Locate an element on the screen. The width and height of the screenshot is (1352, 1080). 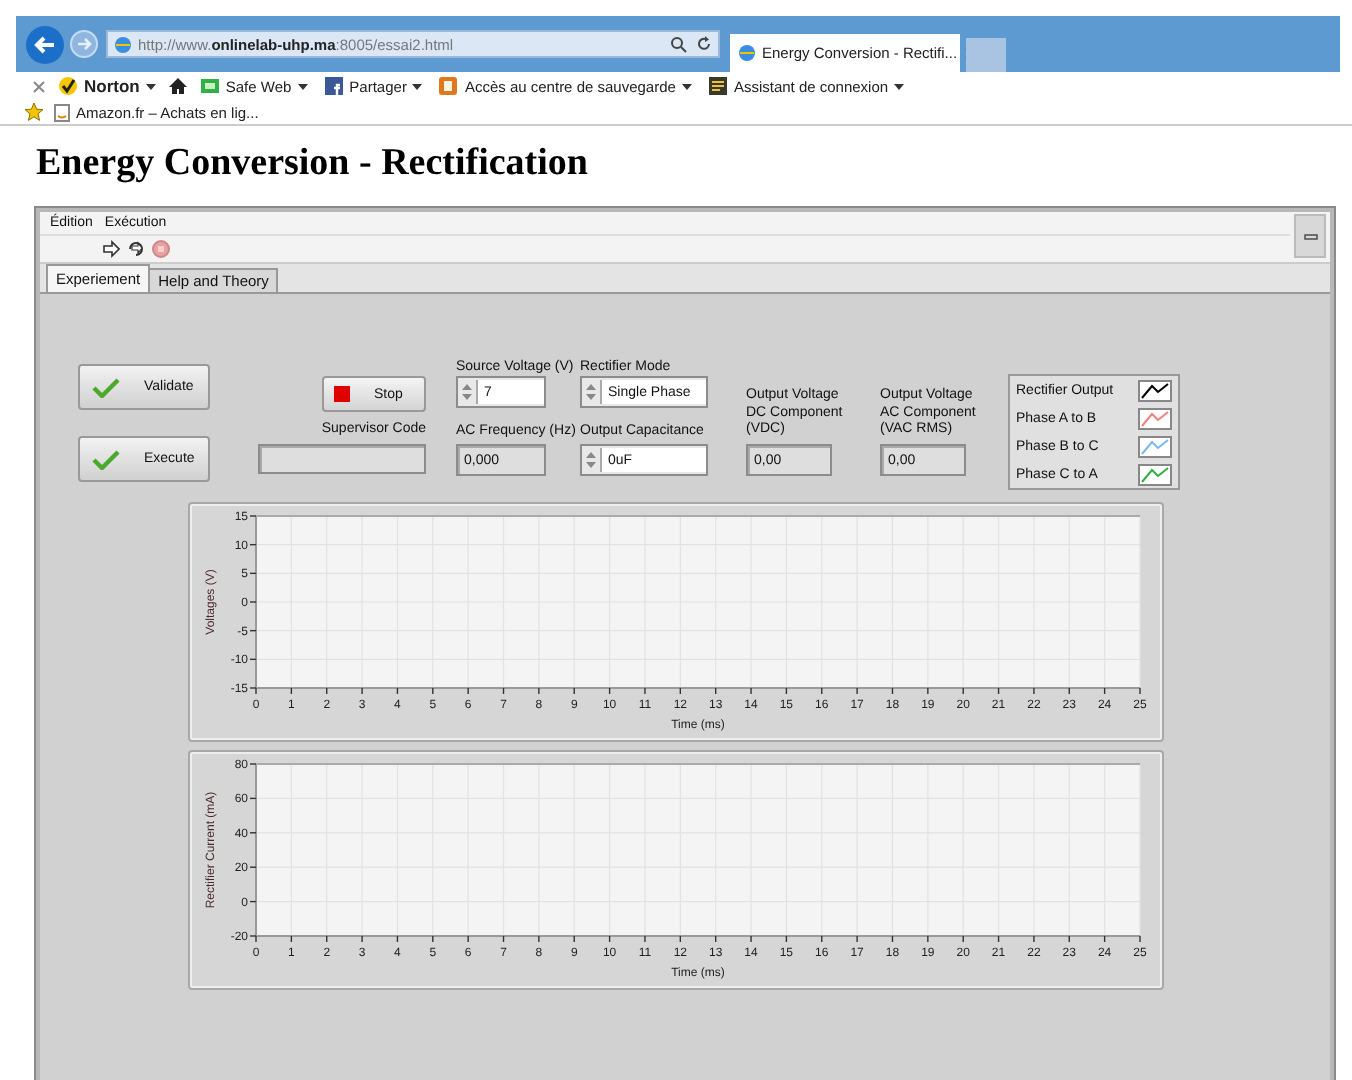
book-icon is located at coordinates (448, 86).